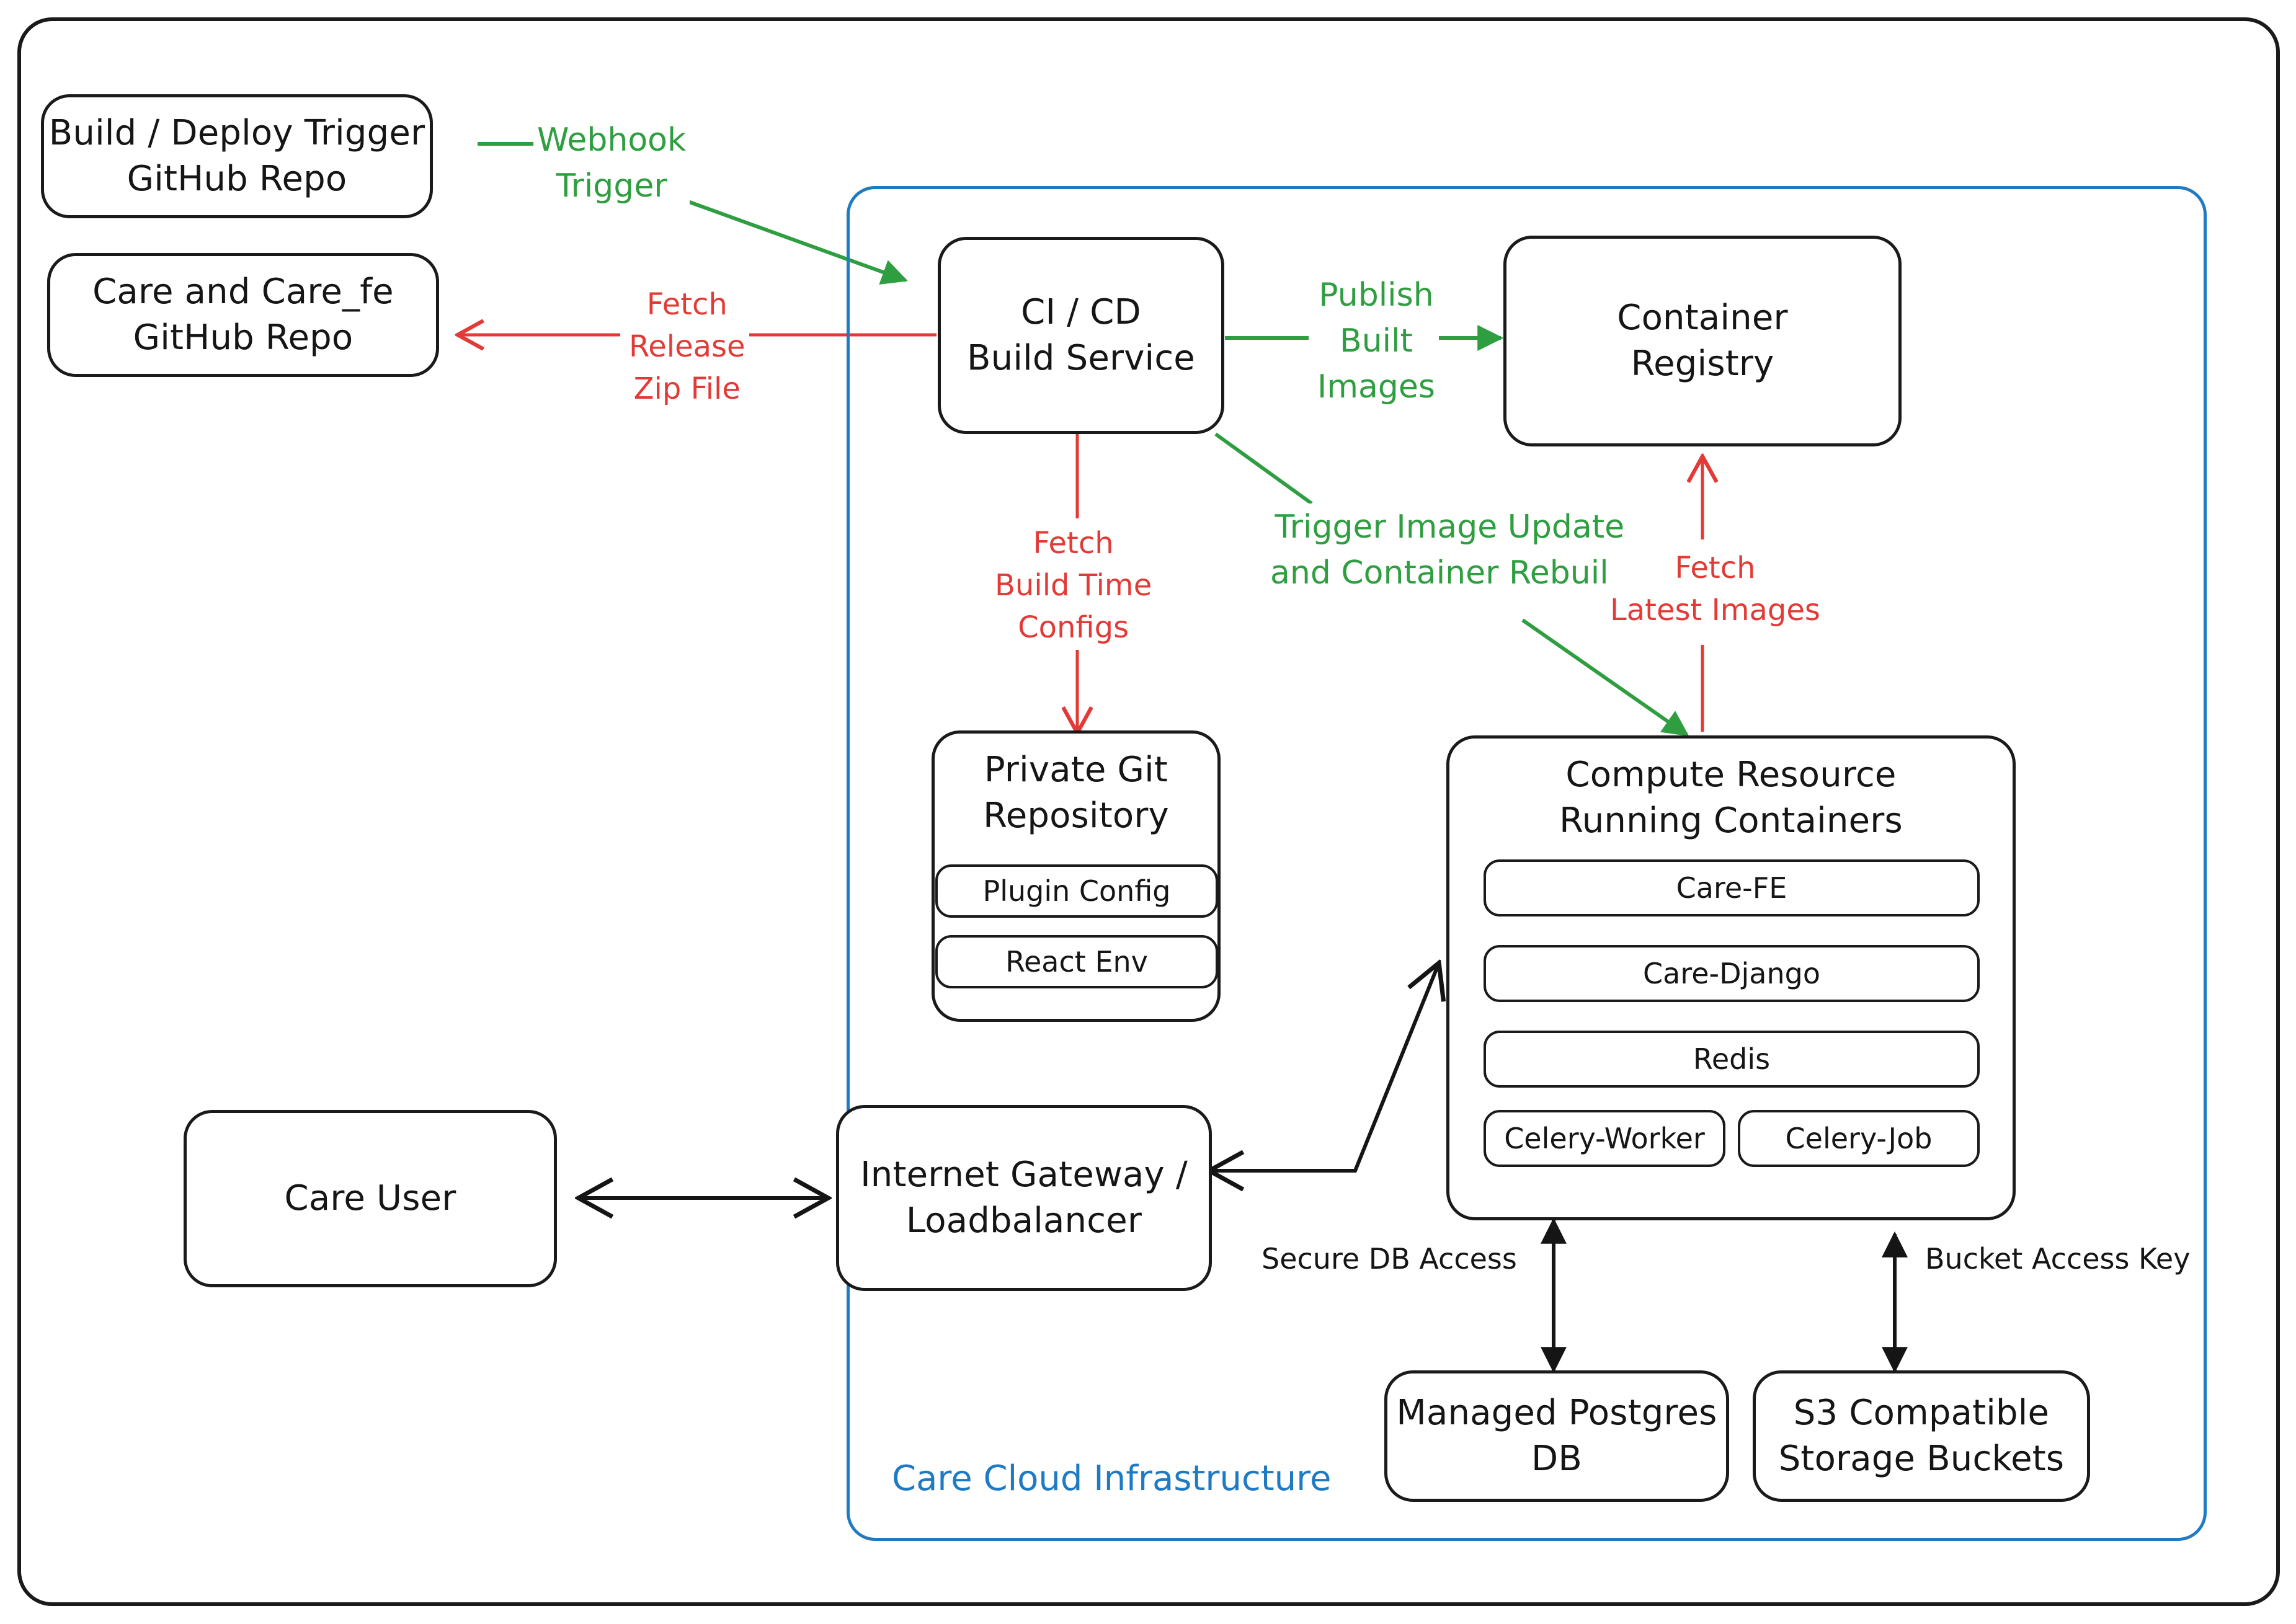 This screenshot has height=1624, width=2296. What do you see at coordinates (1376, 295) in the screenshot?
I see `edge-label-publish-built-images-line1: Publish` at bounding box center [1376, 295].